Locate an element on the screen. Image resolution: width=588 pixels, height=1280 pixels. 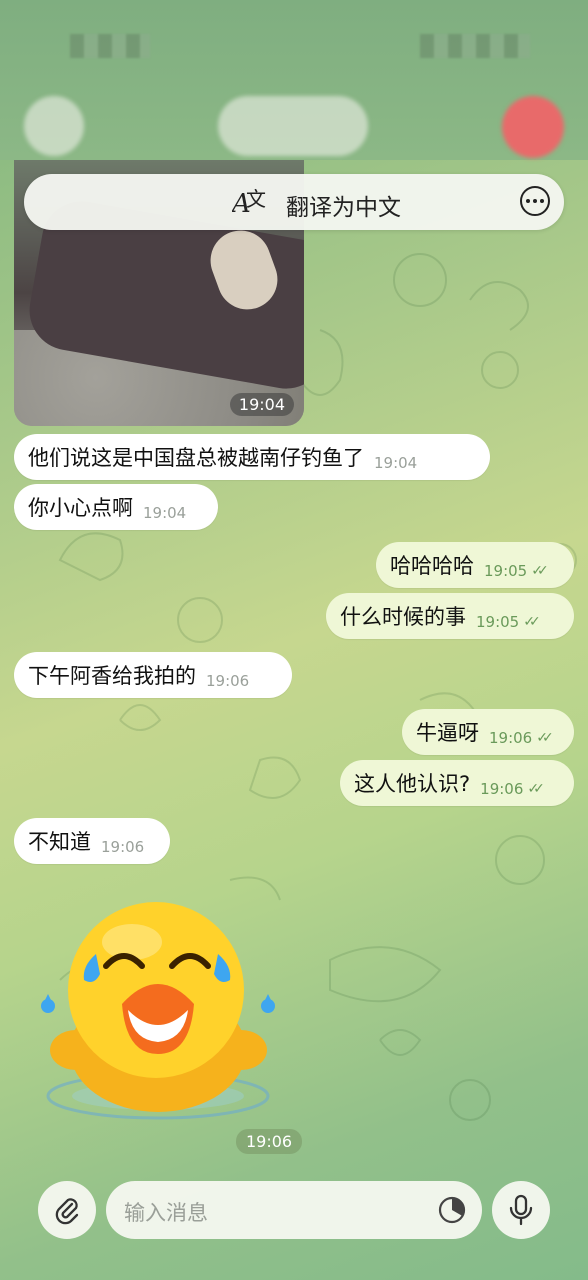
chat-title-pill is located at coordinates (293, 126).